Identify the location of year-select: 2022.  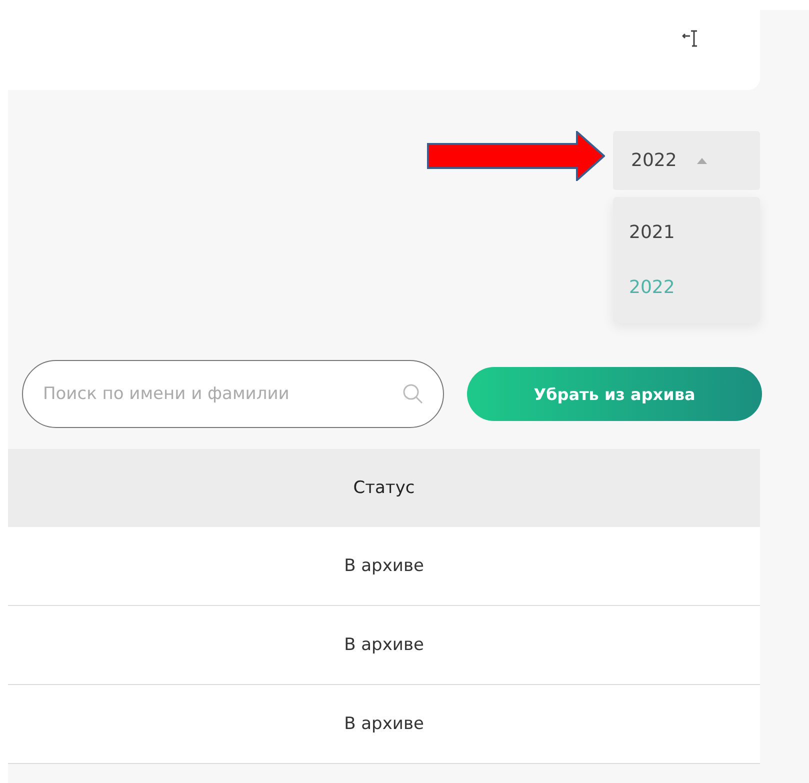
(686, 160).